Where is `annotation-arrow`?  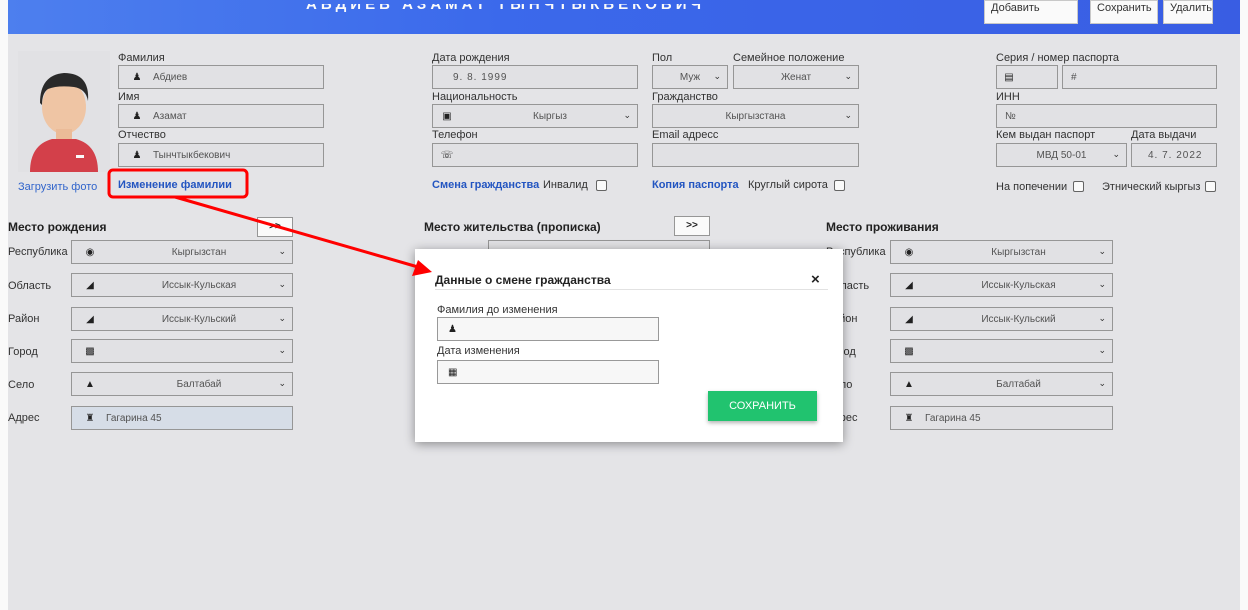
annotation-arrow is located at coordinates (269, 222).